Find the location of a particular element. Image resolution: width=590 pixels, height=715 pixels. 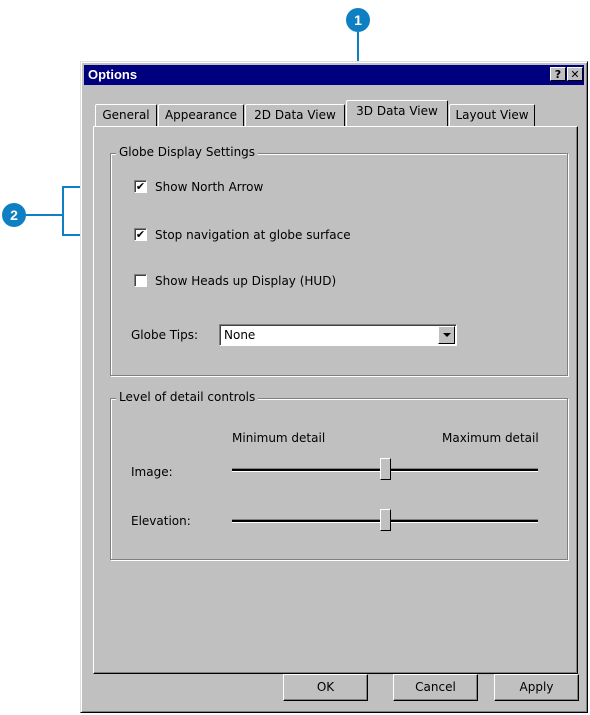

show-hud-label: Show Heads up Display (HUD) is located at coordinates (246, 281).